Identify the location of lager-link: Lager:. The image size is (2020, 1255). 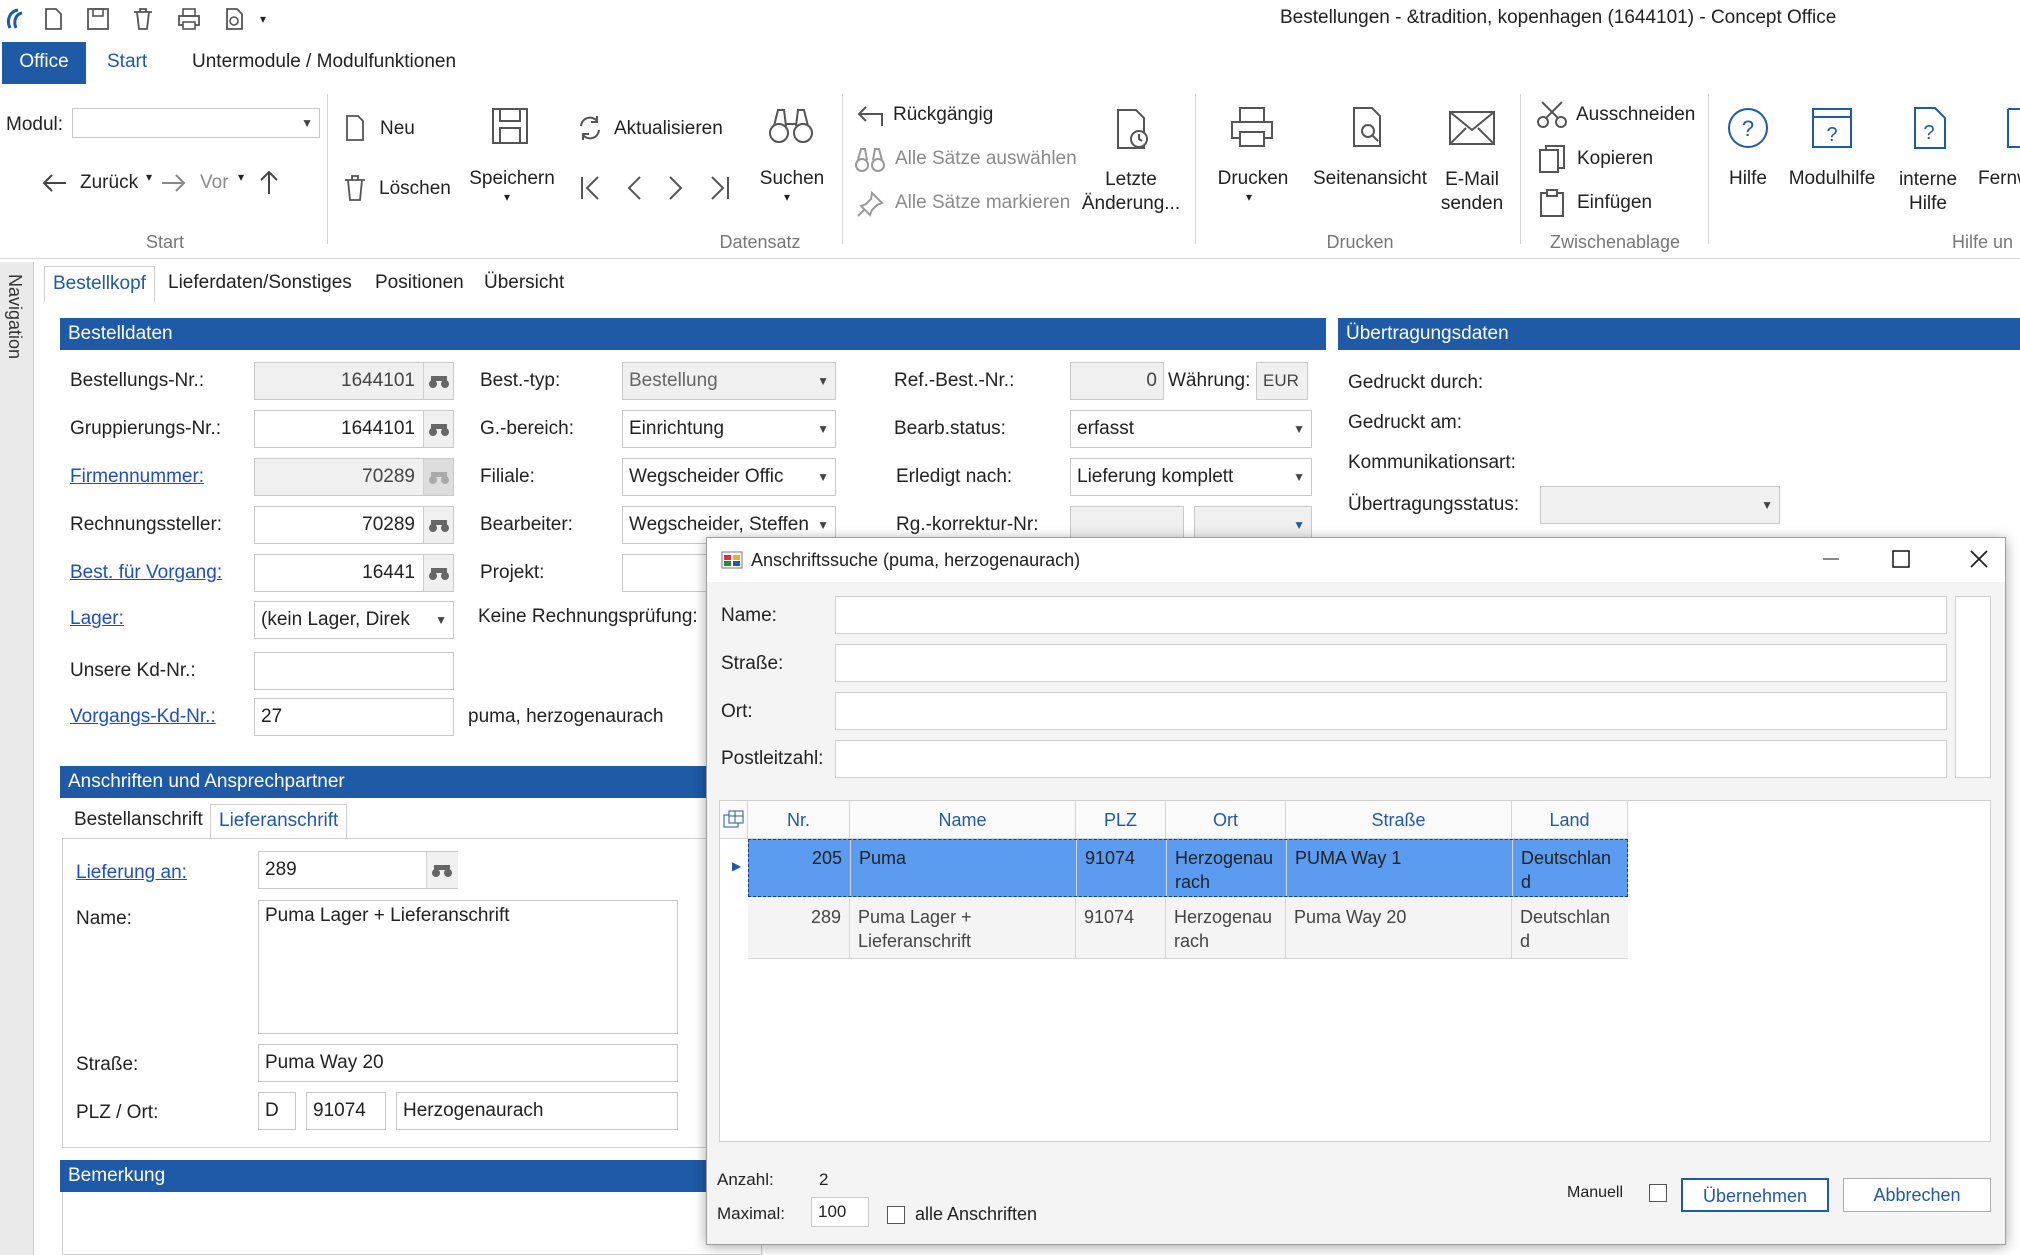
(97, 619).